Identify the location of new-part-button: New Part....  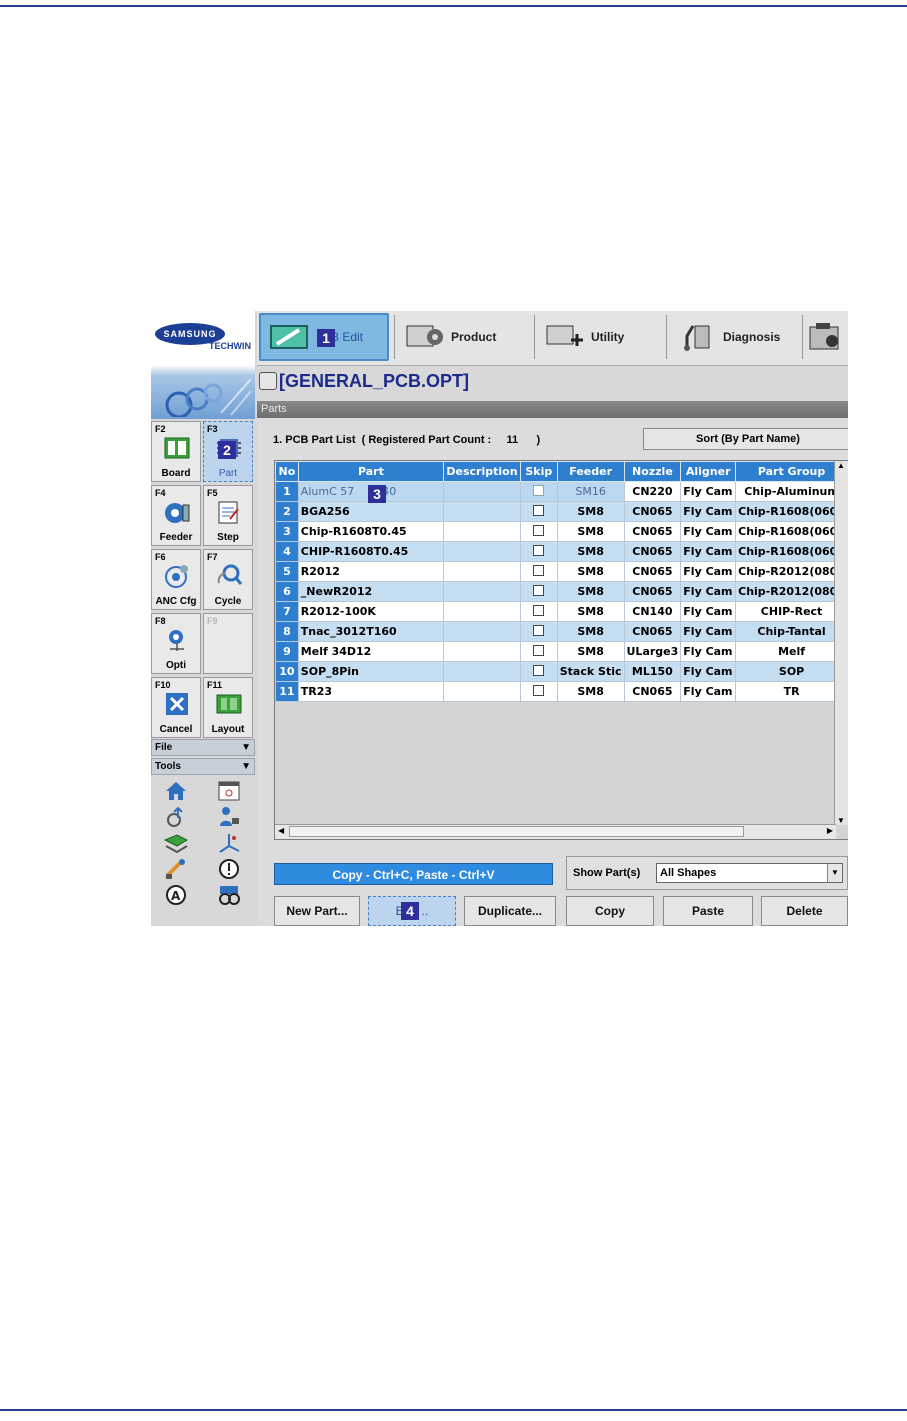
(317, 911).